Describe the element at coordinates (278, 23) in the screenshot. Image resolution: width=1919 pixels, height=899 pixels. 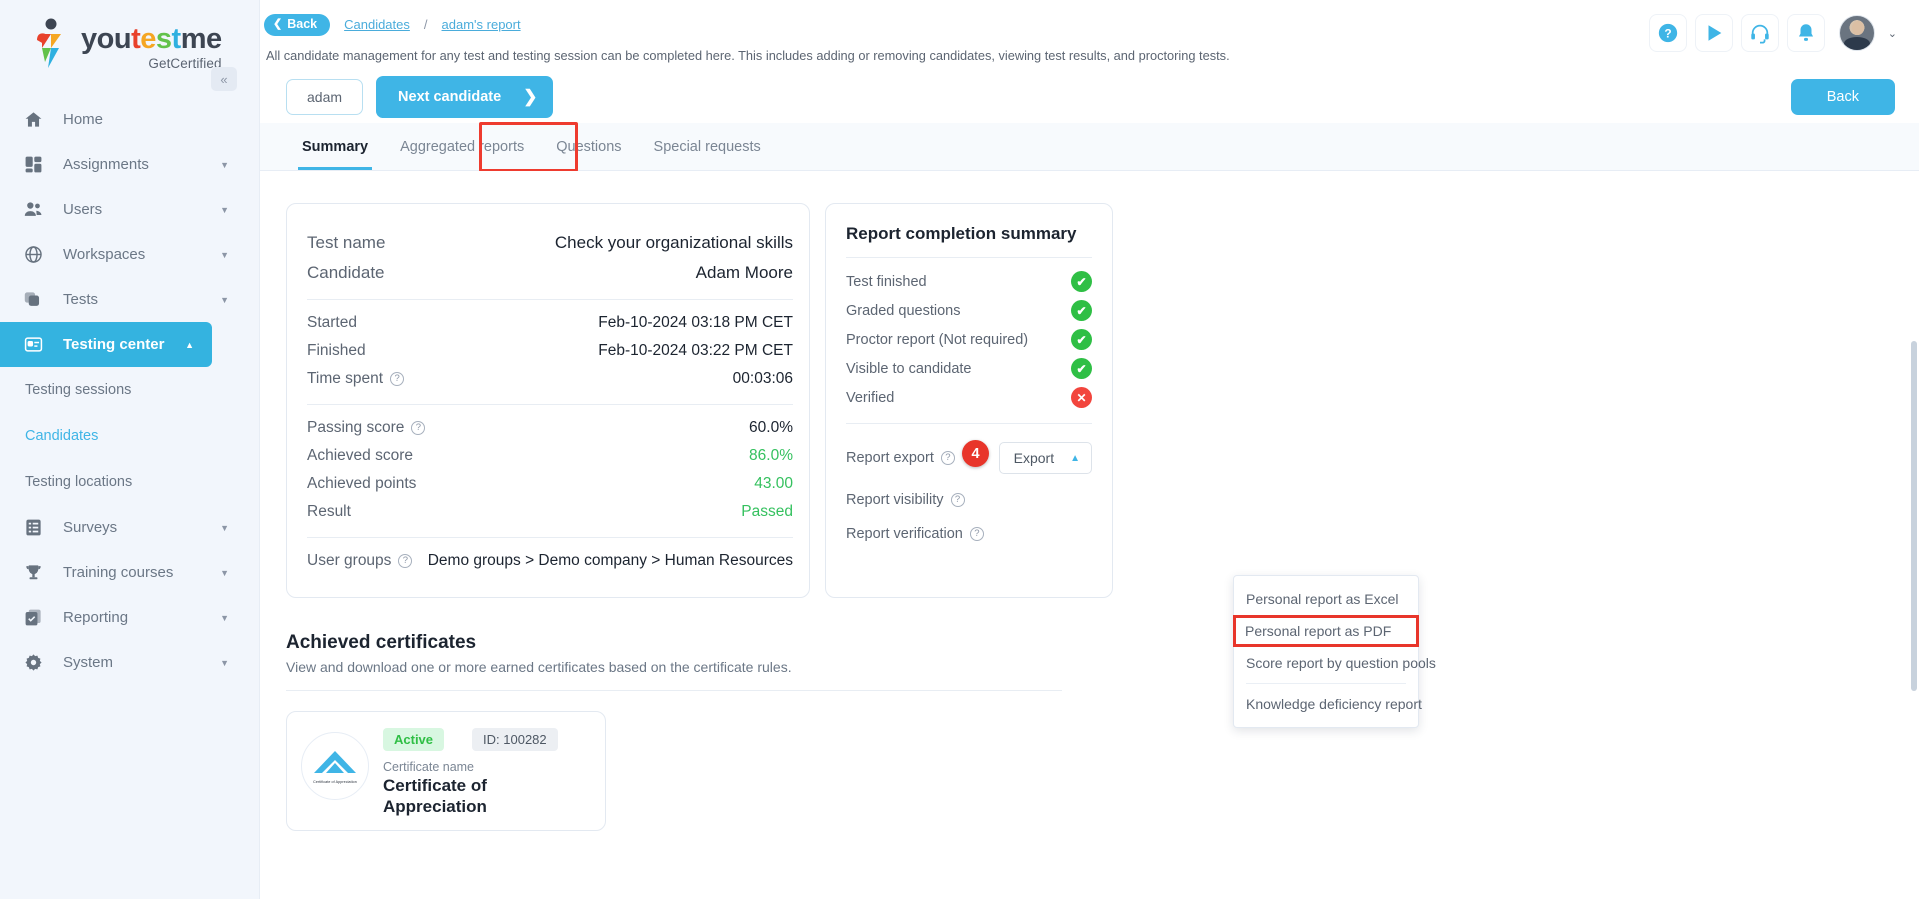
I see `chevron-left-icon: ❮` at that location.